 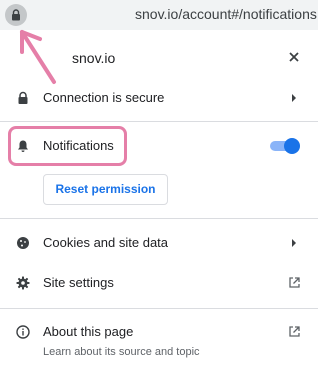 I want to click on url-text: snov.io/account#/notifications, so click(x=226, y=14).